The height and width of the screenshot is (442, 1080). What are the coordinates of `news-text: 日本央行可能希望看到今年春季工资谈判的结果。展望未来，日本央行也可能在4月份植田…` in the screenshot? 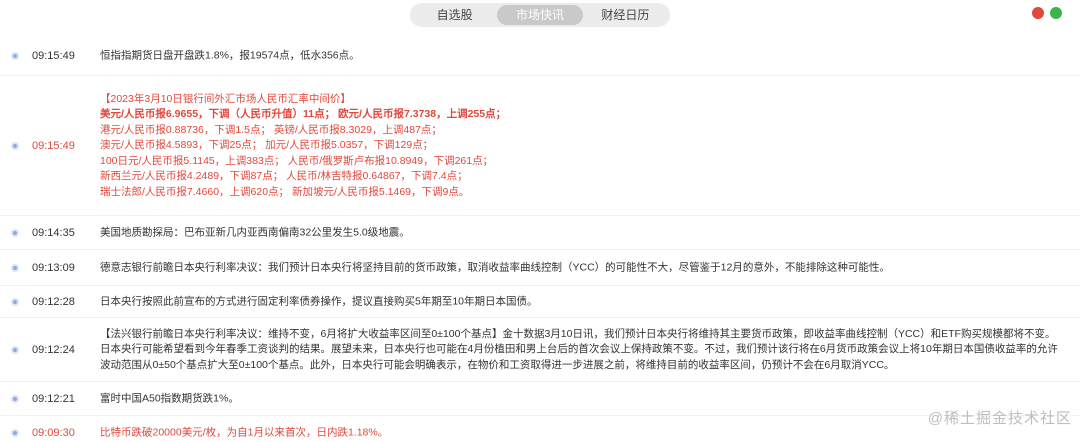 It's located at (579, 348).